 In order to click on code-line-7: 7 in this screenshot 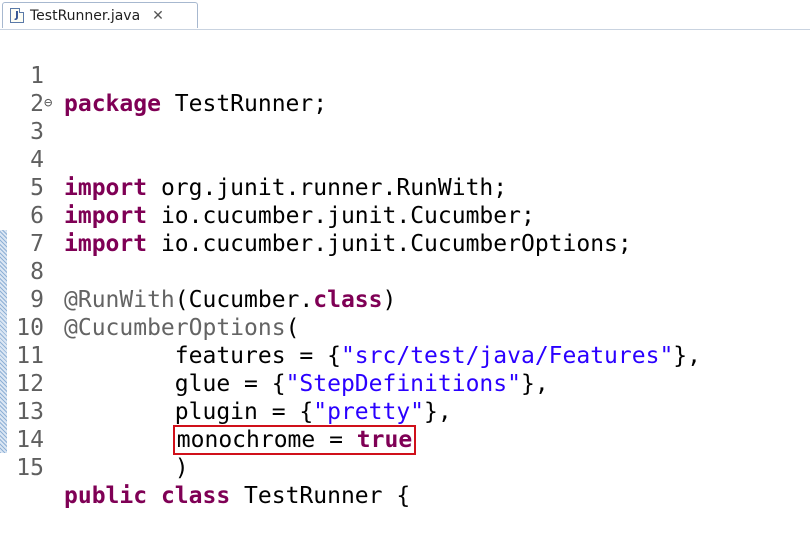, I will do `click(405, 229)`.